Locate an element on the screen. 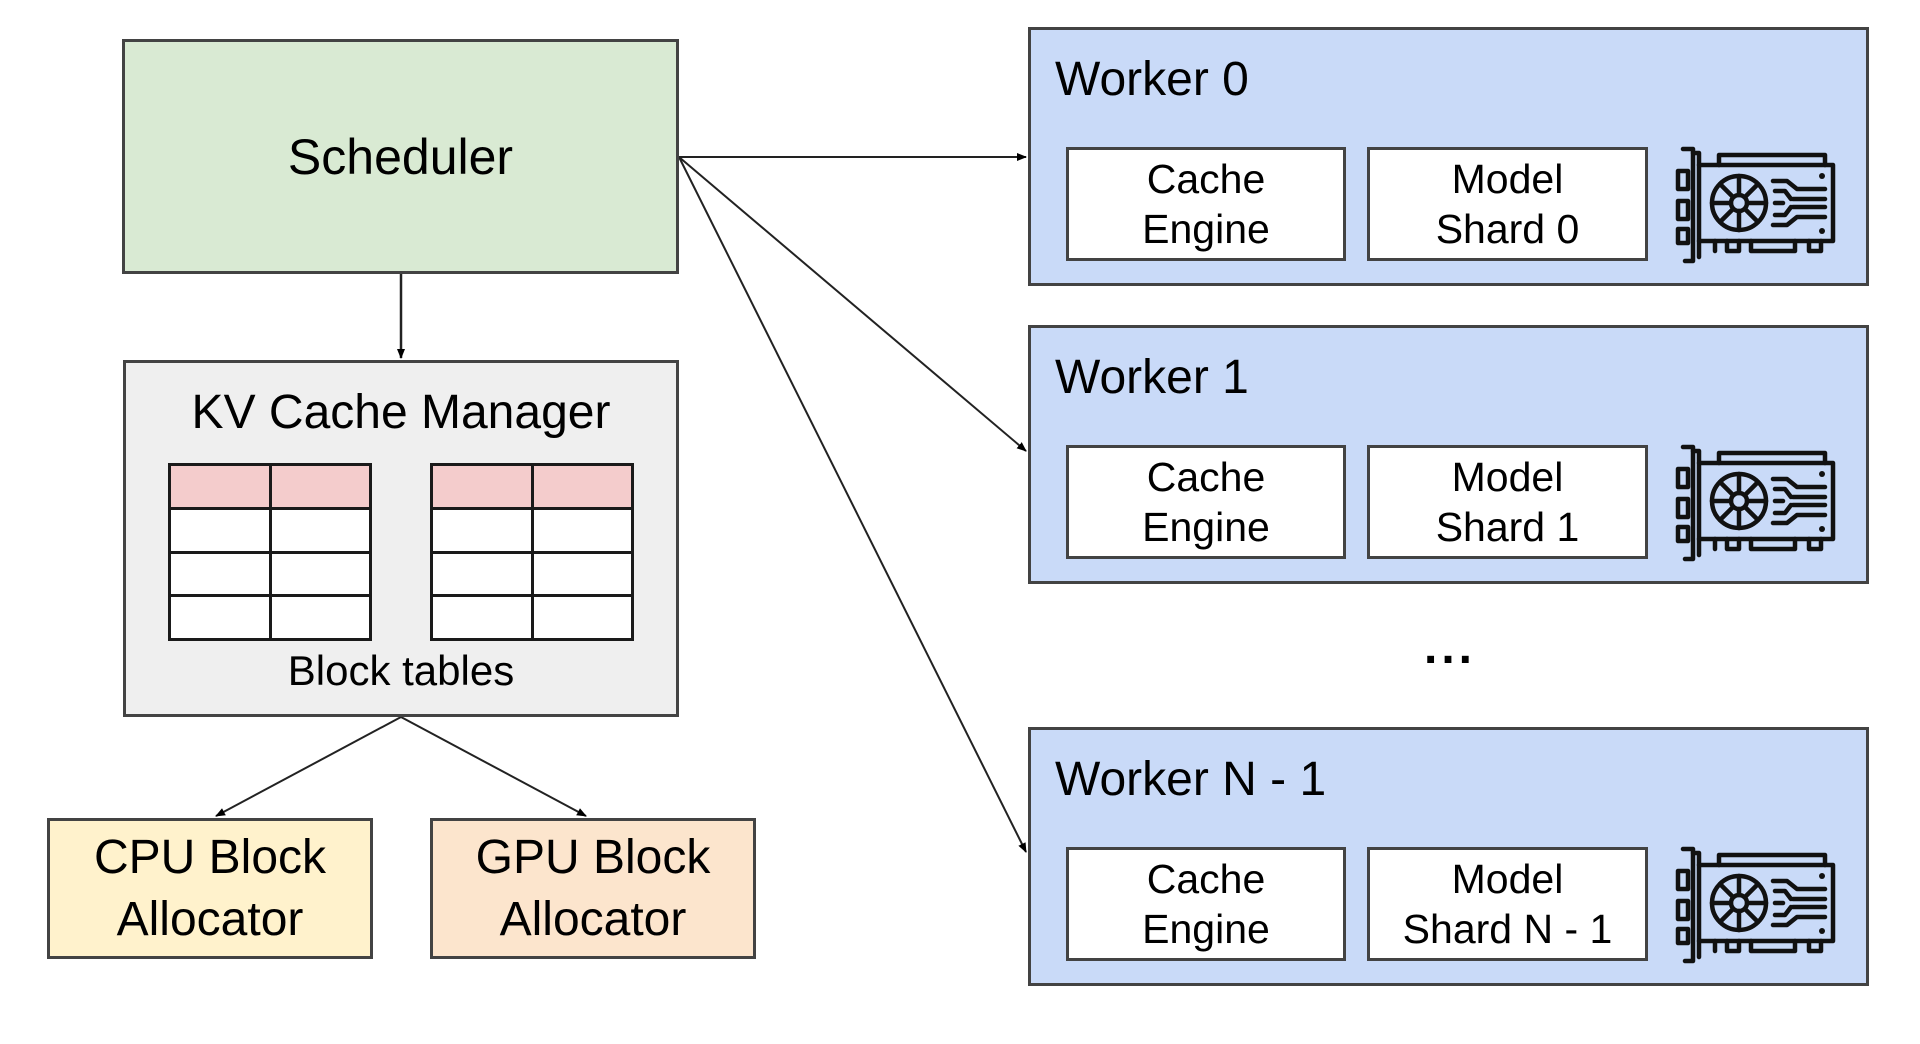 This screenshot has width=1920, height=1044. gpu-block-allocator-box: GPU Block Allocator is located at coordinates (593, 888).